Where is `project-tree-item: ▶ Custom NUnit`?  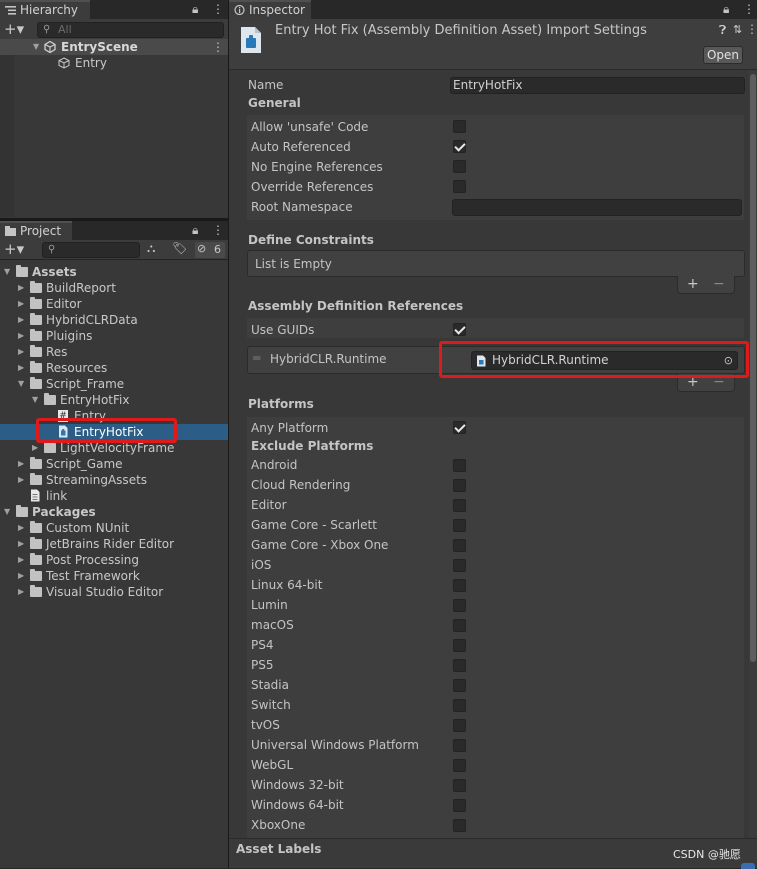
project-tree-item: ▶ Custom NUnit is located at coordinates (114, 528).